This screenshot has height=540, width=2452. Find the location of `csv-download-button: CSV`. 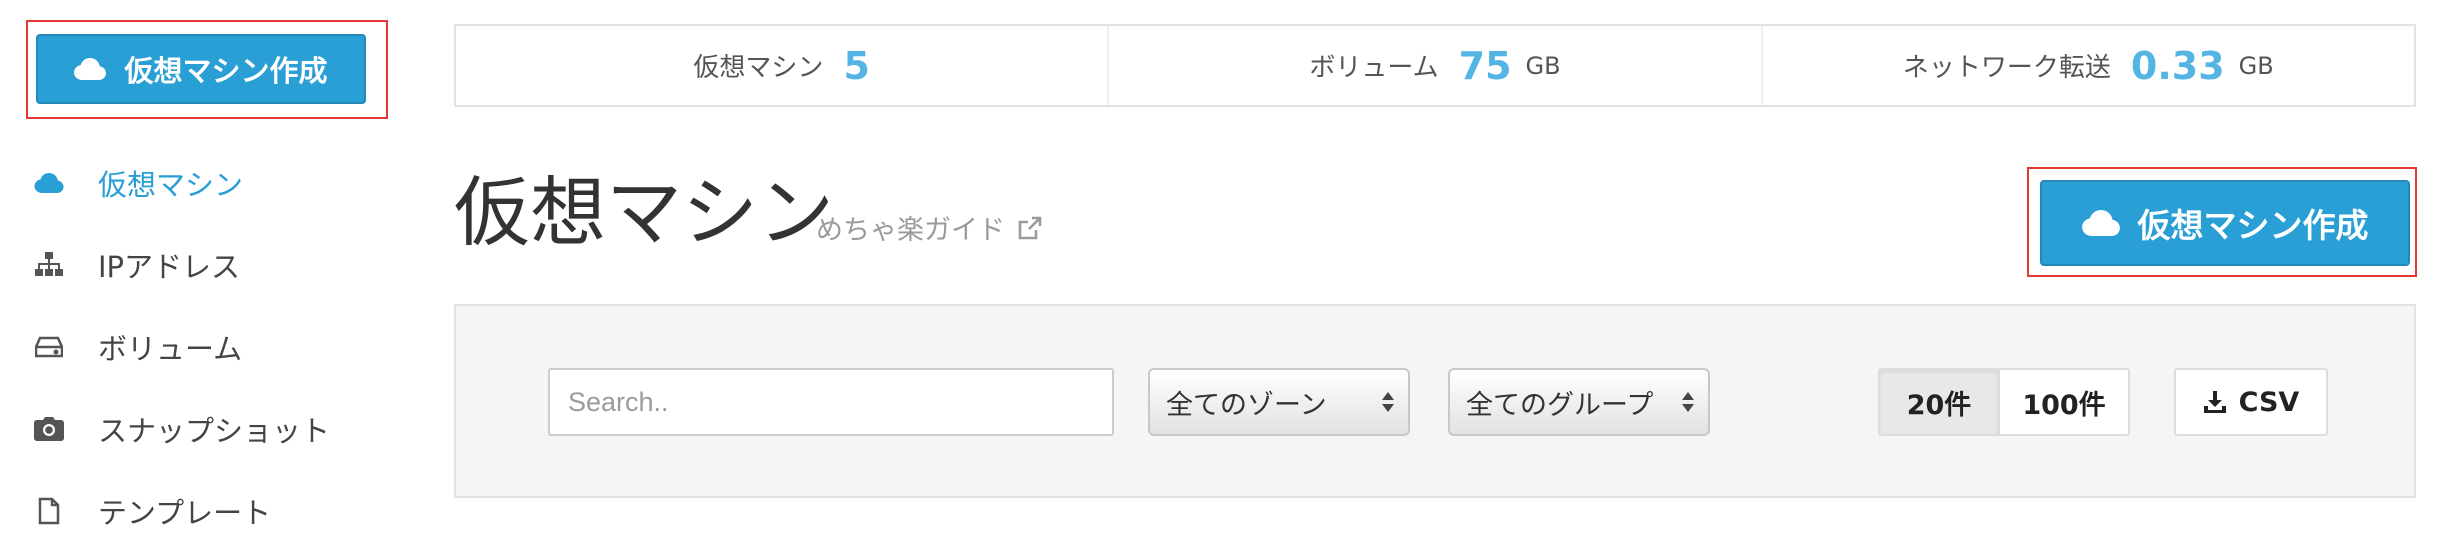

csv-download-button: CSV is located at coordinates (2251, 402).